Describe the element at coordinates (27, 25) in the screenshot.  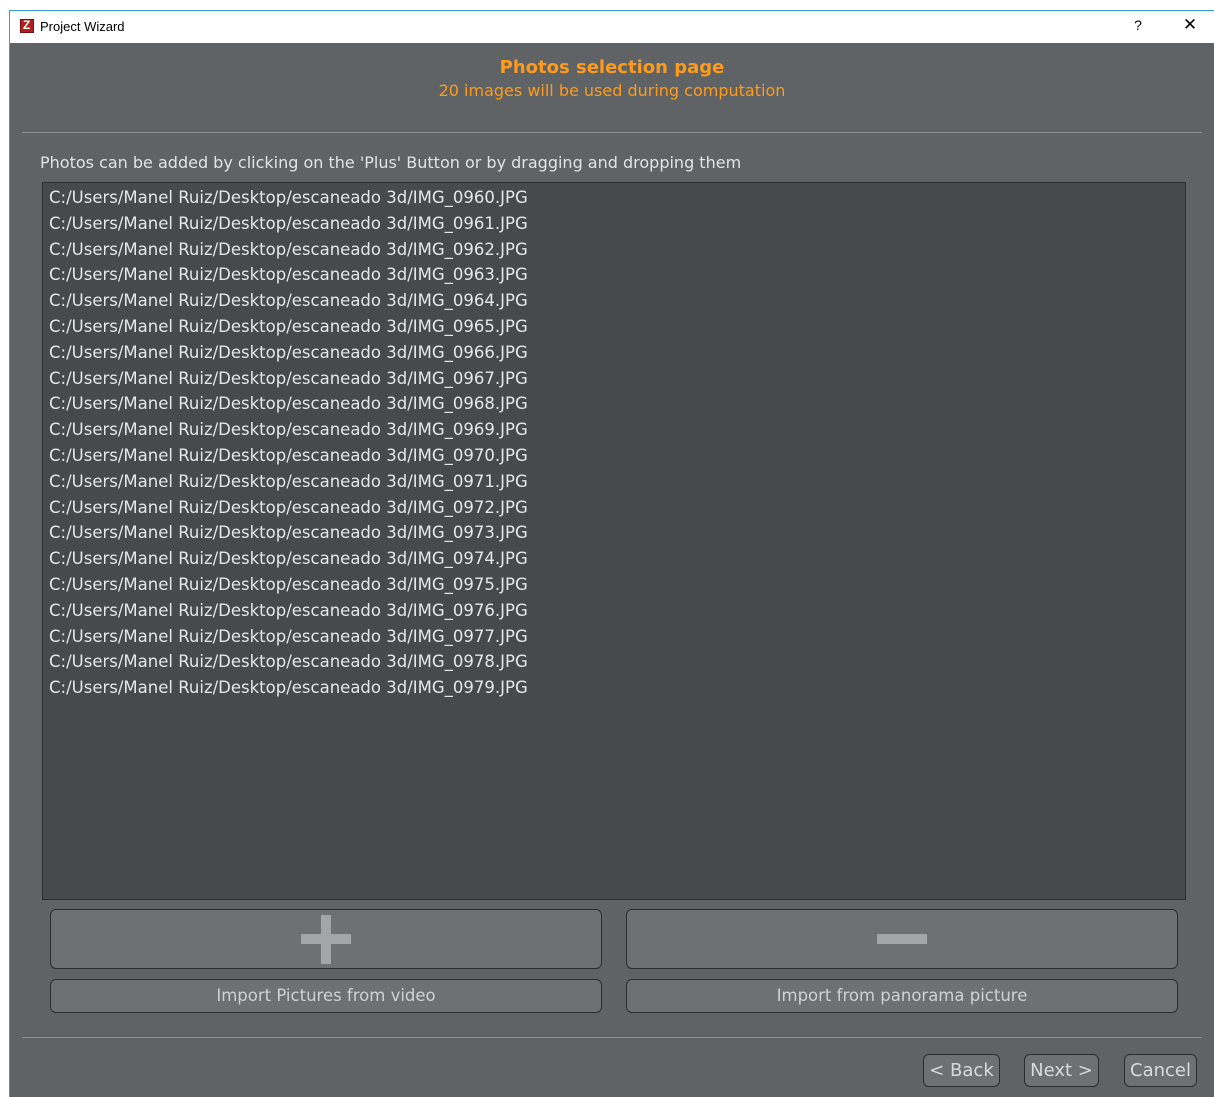
I see `app-logo-icon` at that location.